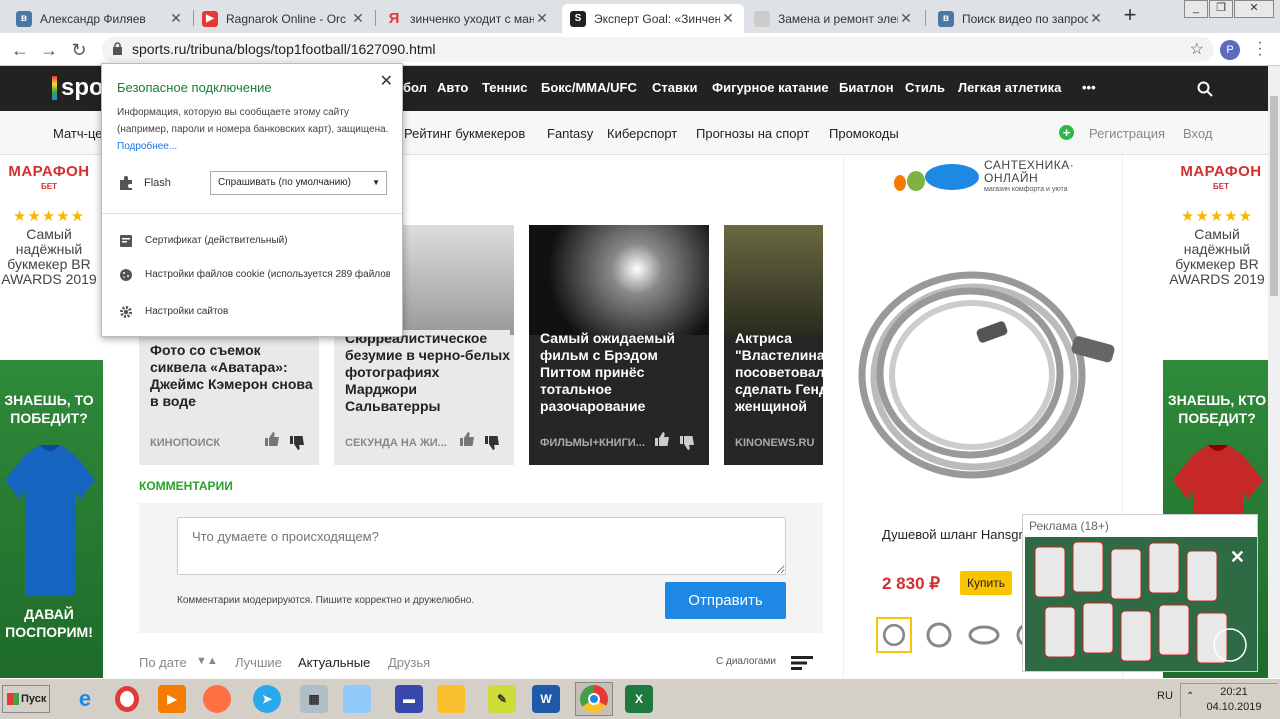  Describe the element at coordinates (464, 133) in the screenshot. I see `subnav-bookmakers: Рейтинг букмекеров` at that location.